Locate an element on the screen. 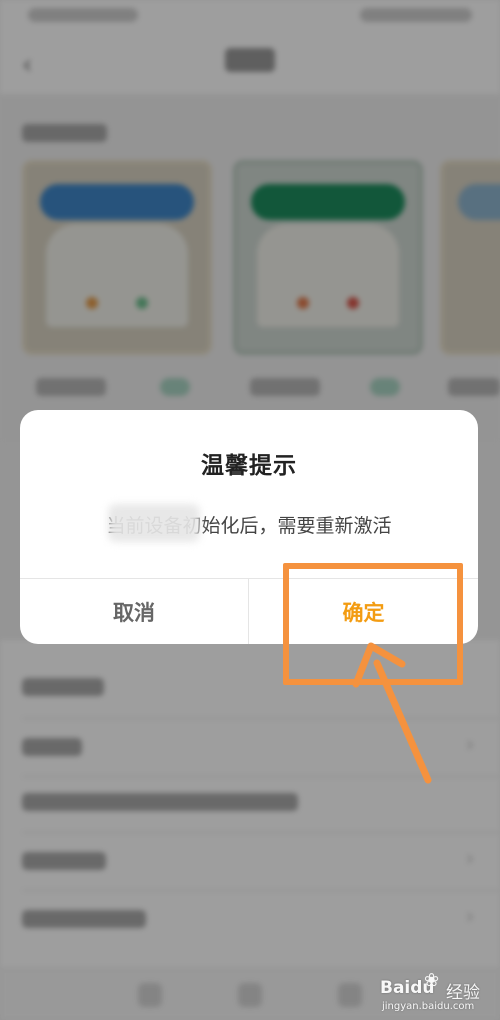  cancel-button: 取消 is located at coordinates (134, 611).